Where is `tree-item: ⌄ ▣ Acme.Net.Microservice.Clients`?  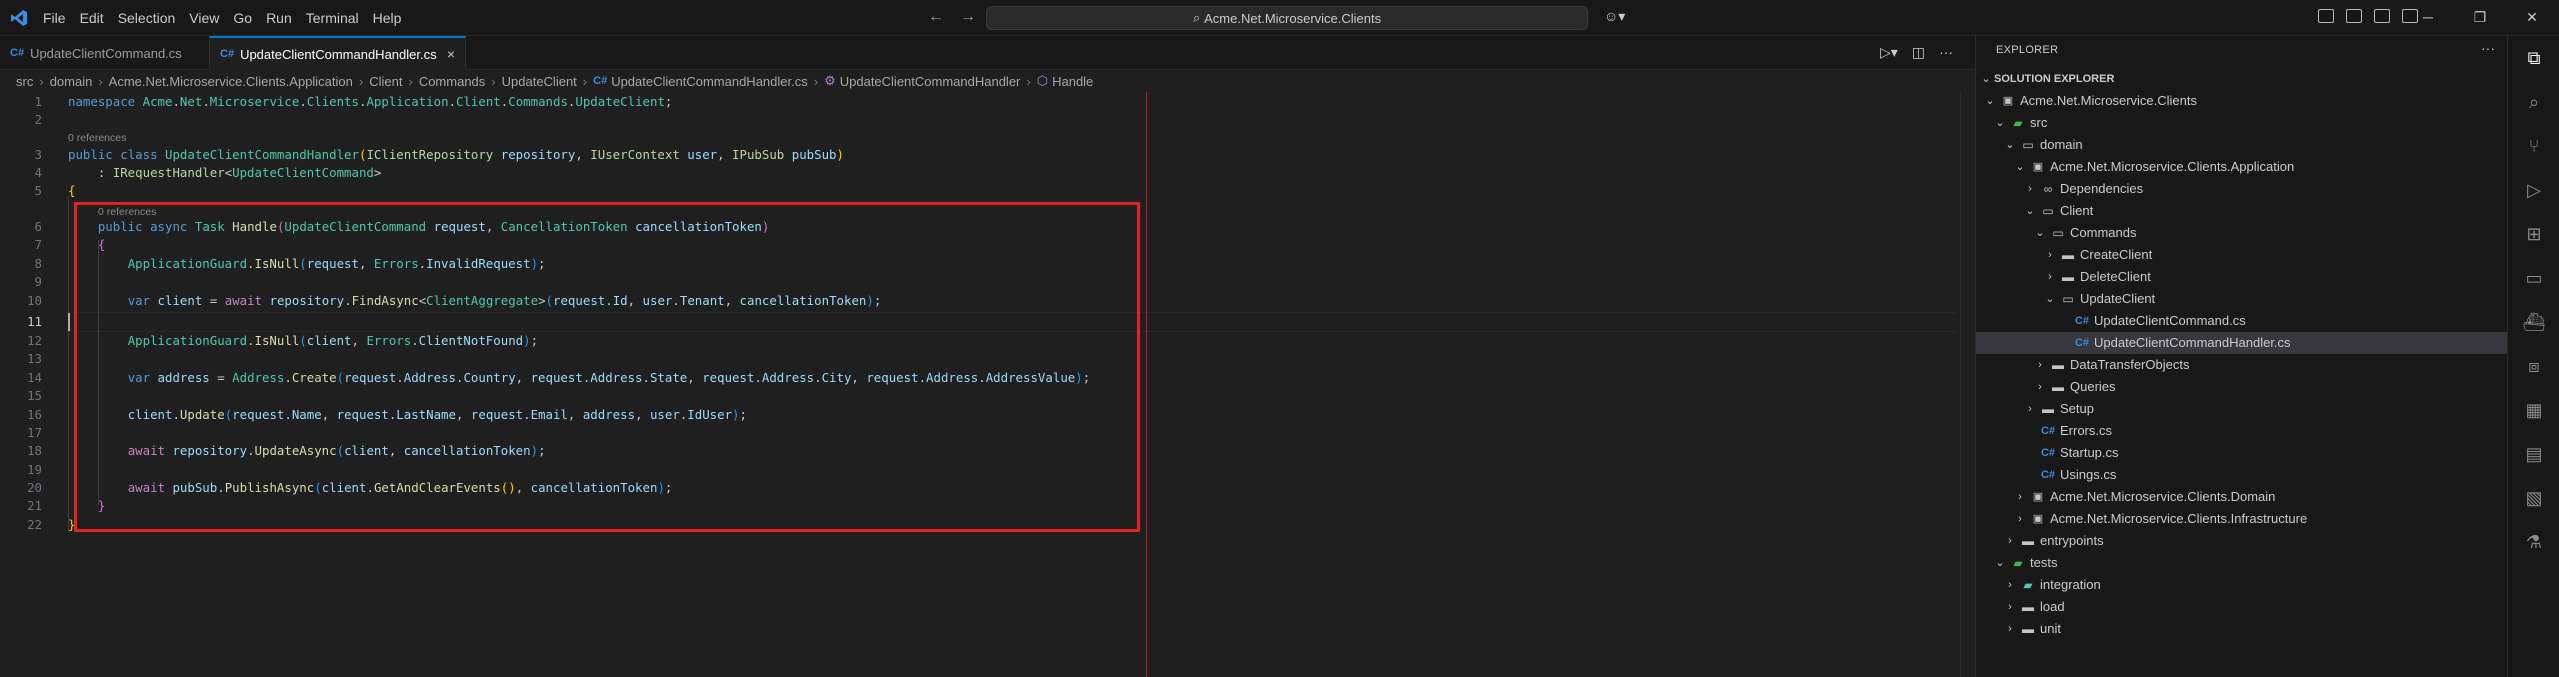 tree-item: ⌄ ▣ Acme.Net.Microservice.Clients is located at coordinates (2242, 101).